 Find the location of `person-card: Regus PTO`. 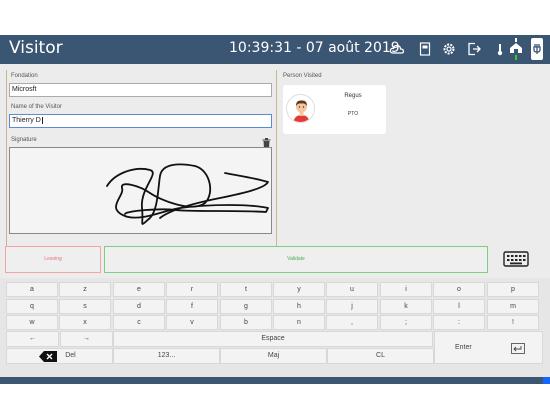

person-card: Regus PTO is located at coordinates (334, 109).